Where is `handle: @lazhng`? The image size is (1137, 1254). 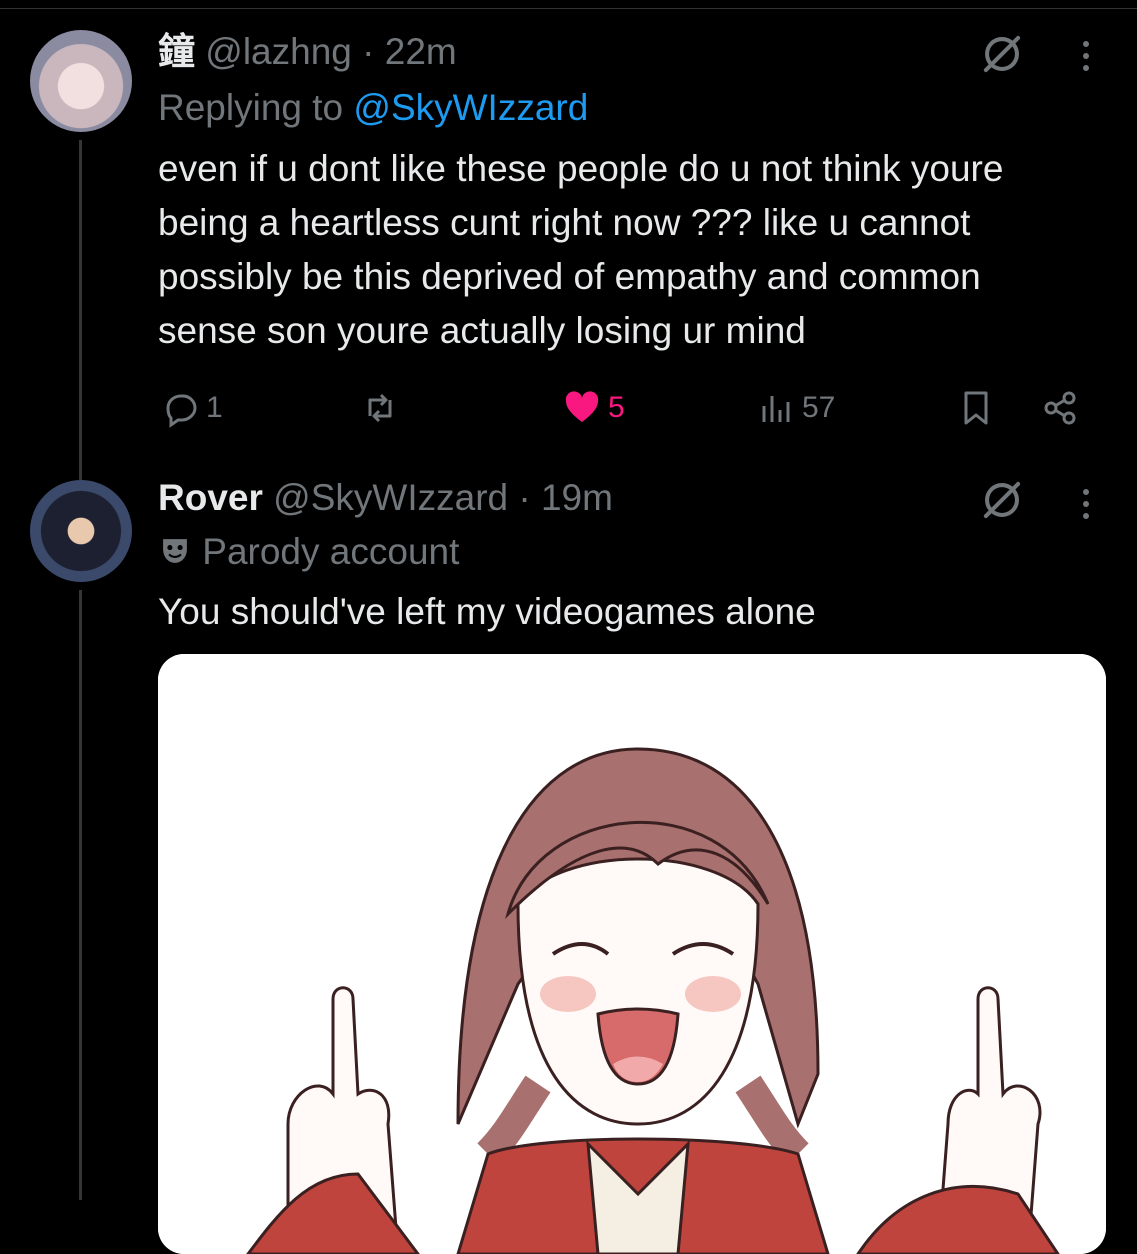 handle: @lazhng is located at coordinates (278, 51).